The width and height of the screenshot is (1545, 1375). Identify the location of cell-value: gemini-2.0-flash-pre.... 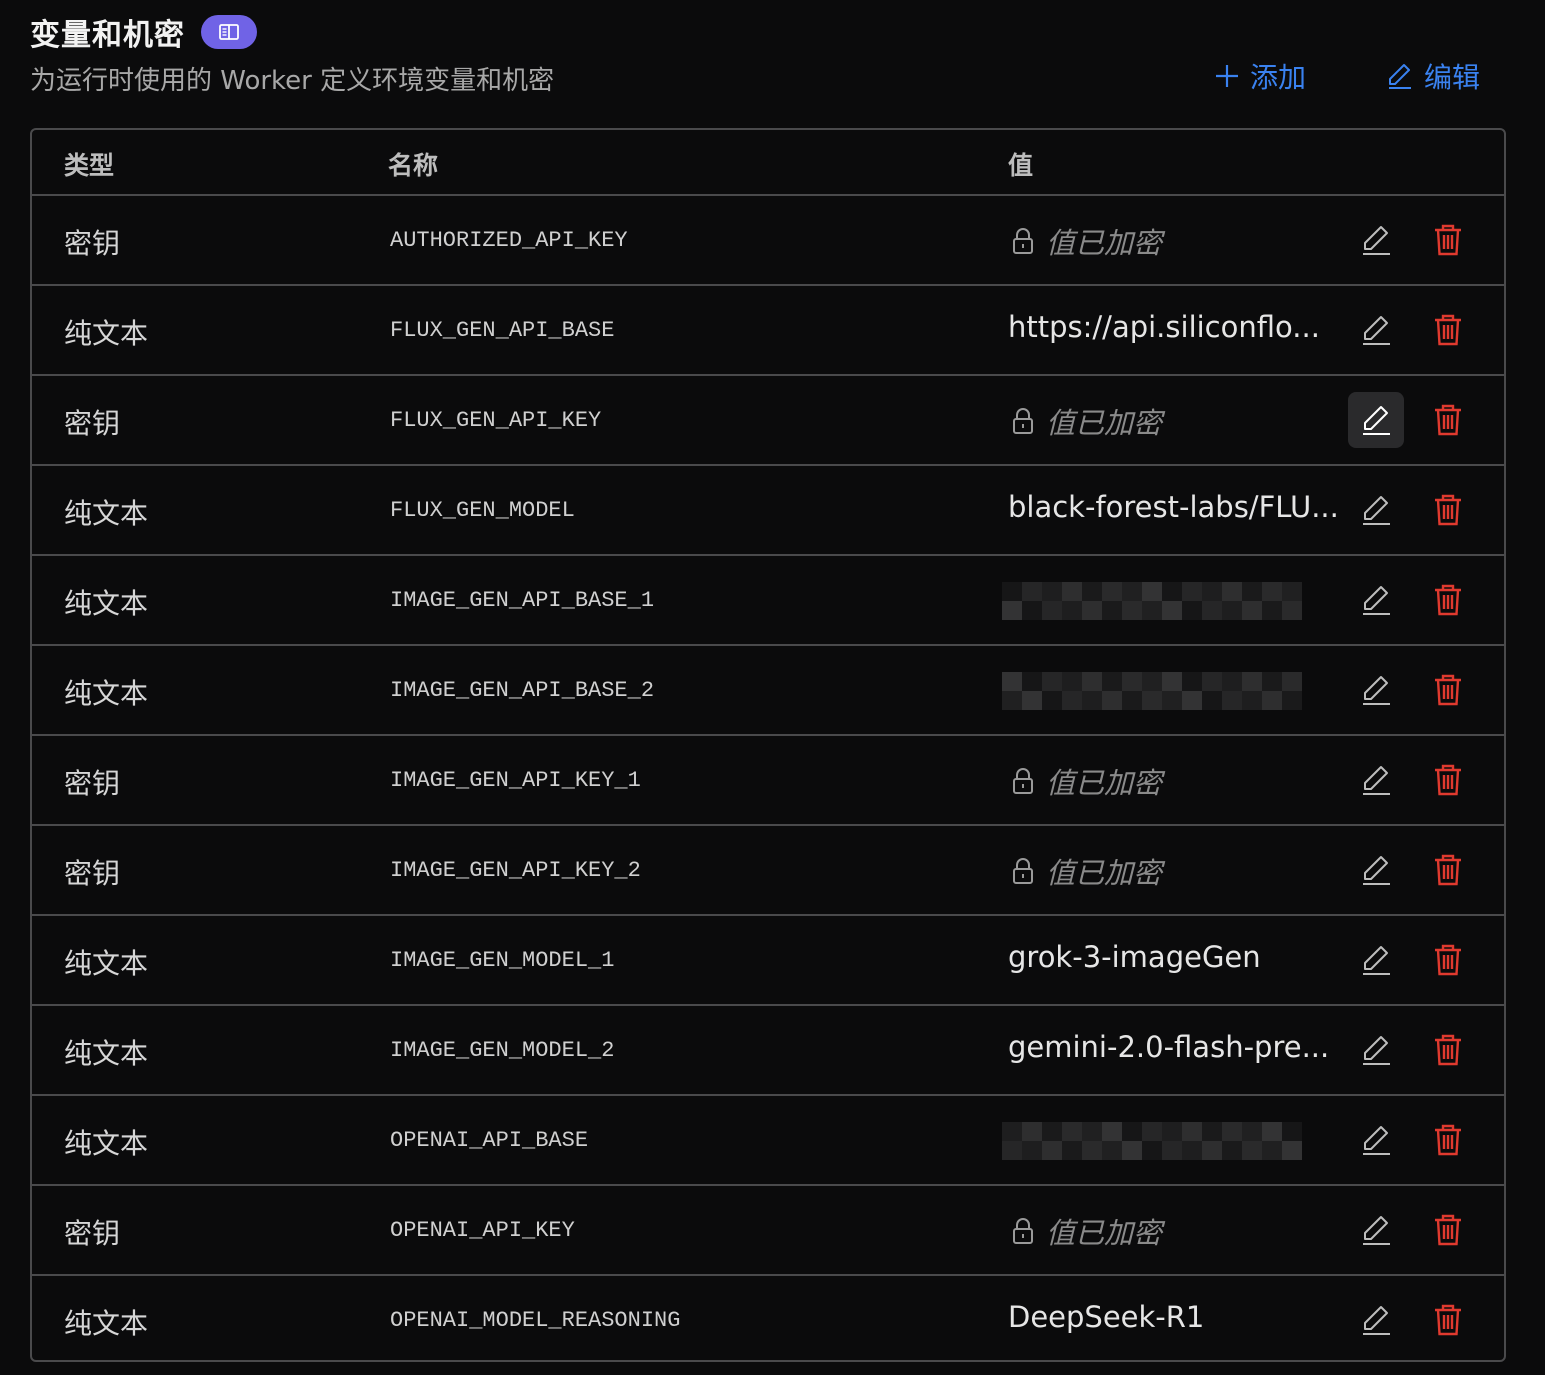
(1169, 1047).